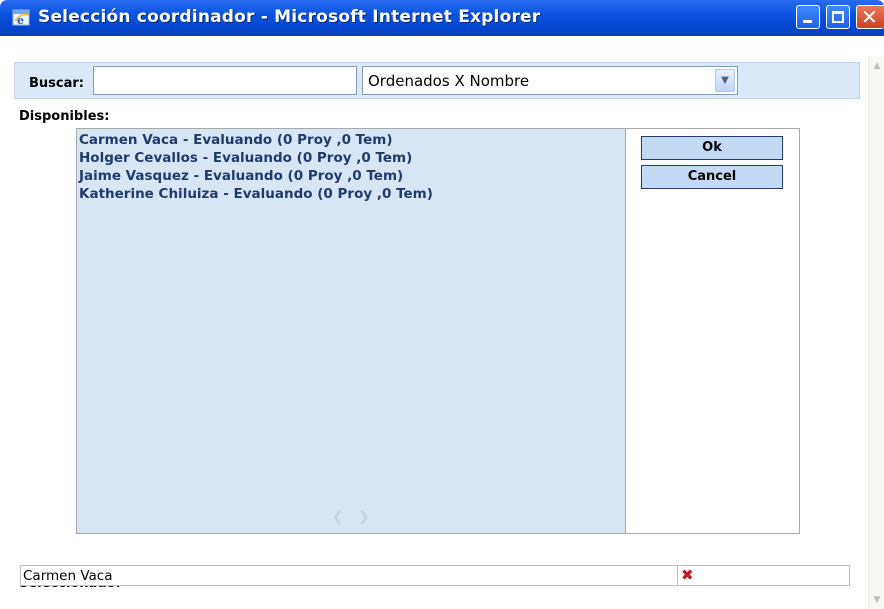  Describe the element at coordinates (435, 575) in the screenshot. I see `selected-row: Carmen Vaca ✖` at that location.